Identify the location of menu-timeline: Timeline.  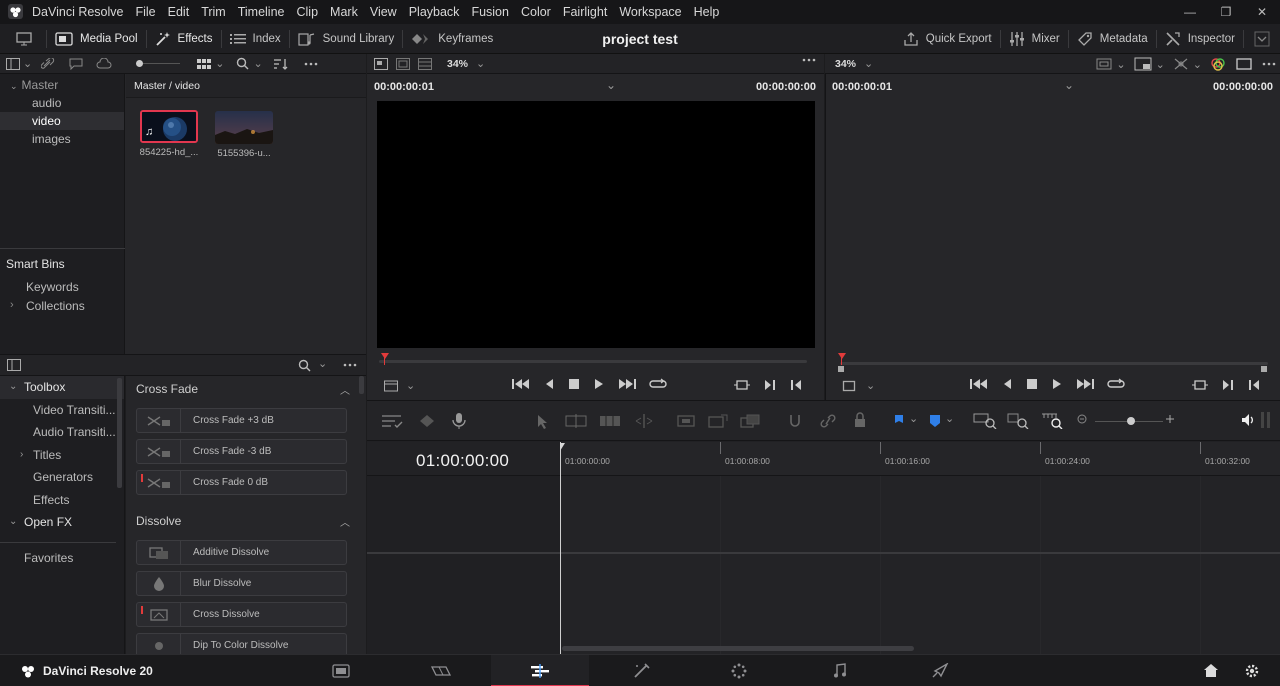
(261, 12).